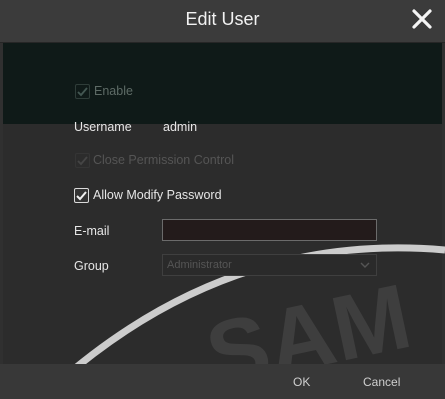 This screenshot has height=399, width=445. I want to click on email-field, so click(269, 230).